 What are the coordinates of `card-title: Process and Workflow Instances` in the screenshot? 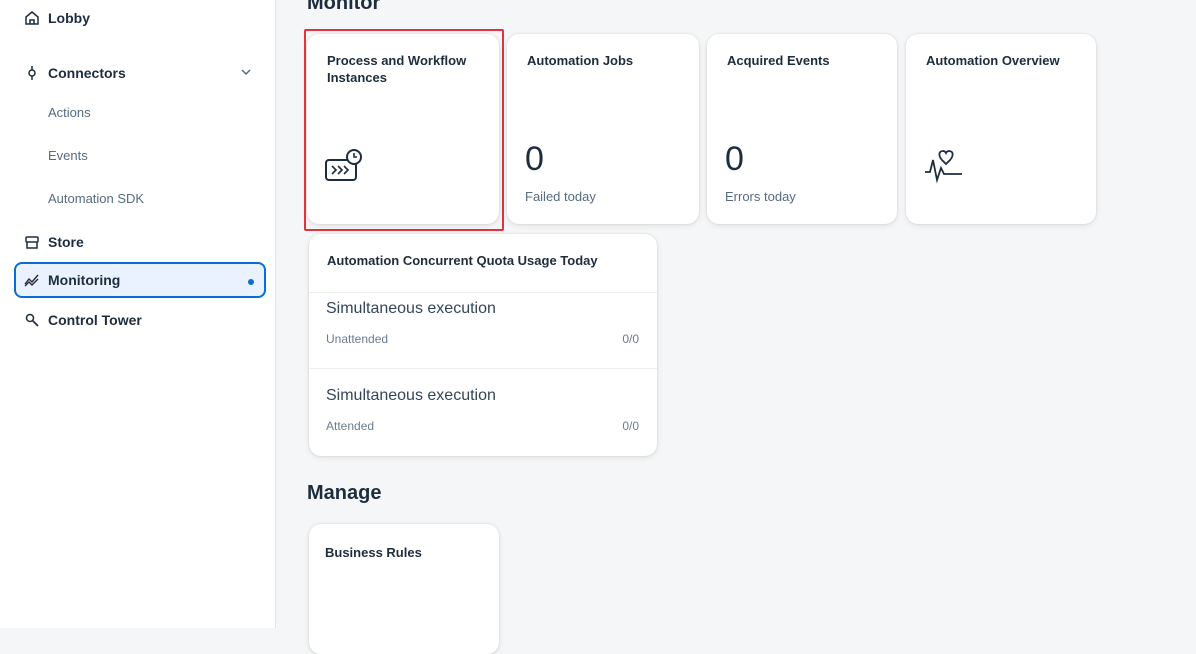 It's located at (397, 69).